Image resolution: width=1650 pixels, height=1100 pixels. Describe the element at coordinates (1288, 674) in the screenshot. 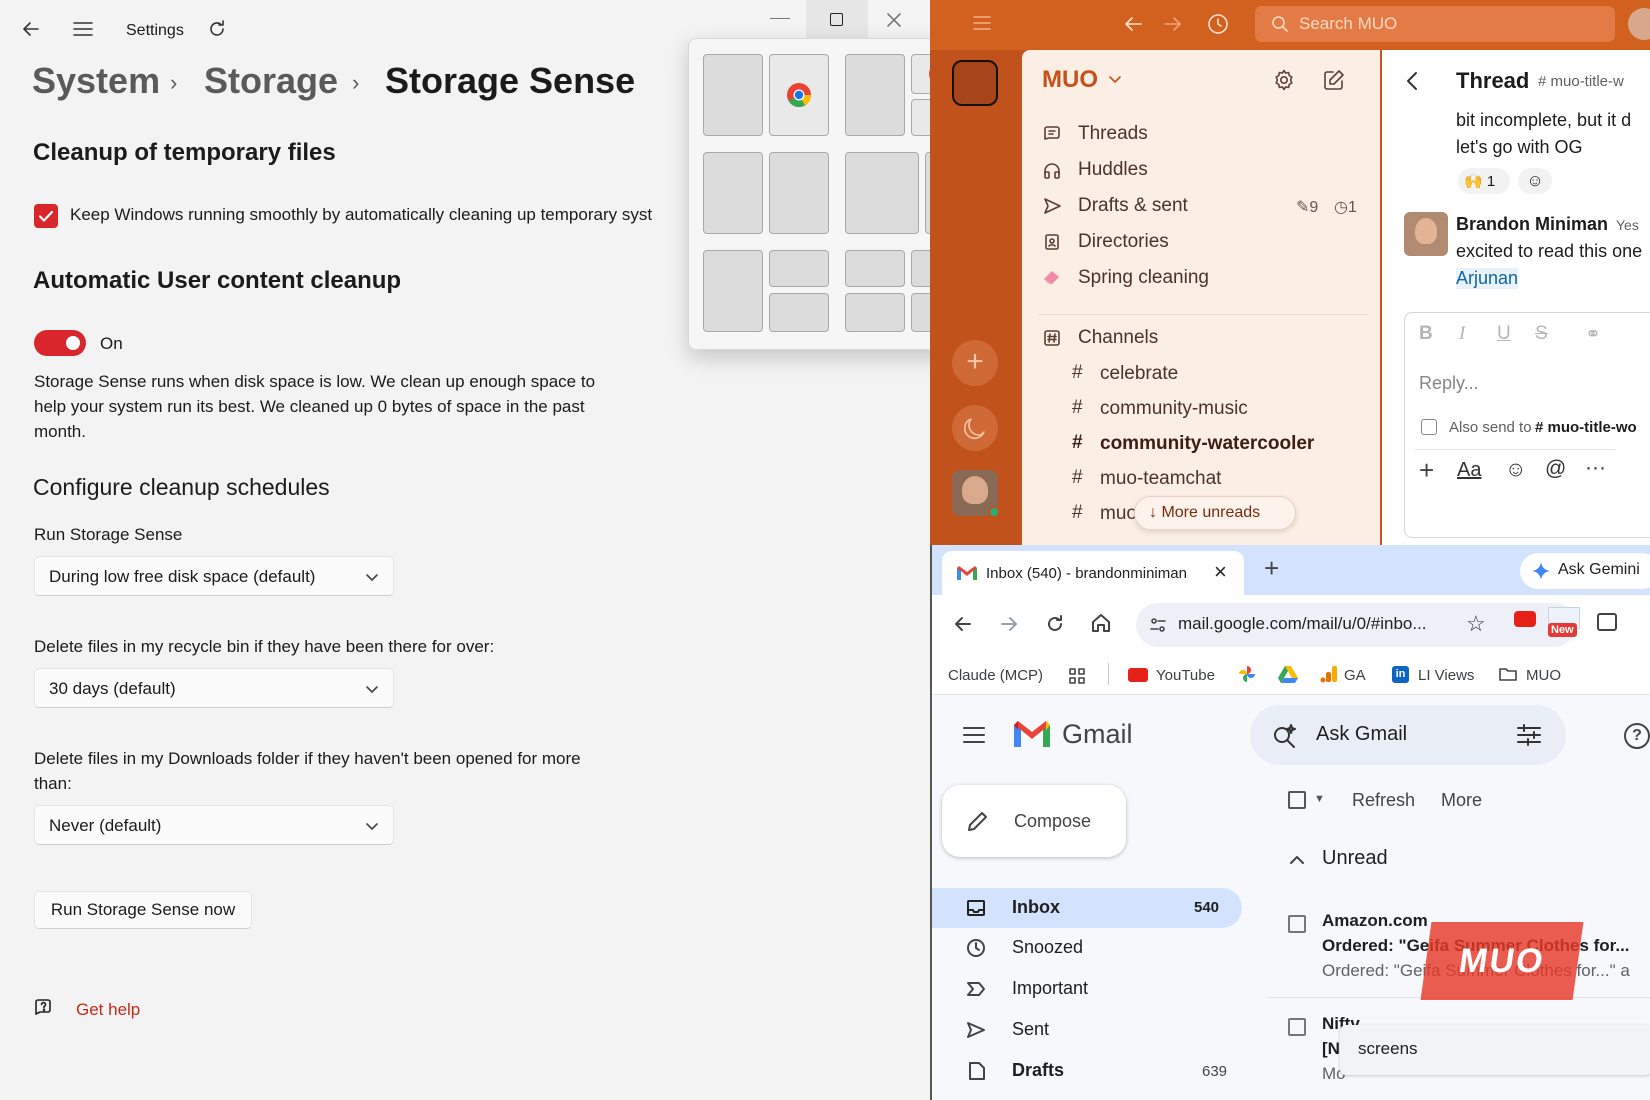

I see `google-drive-icon` at that location.